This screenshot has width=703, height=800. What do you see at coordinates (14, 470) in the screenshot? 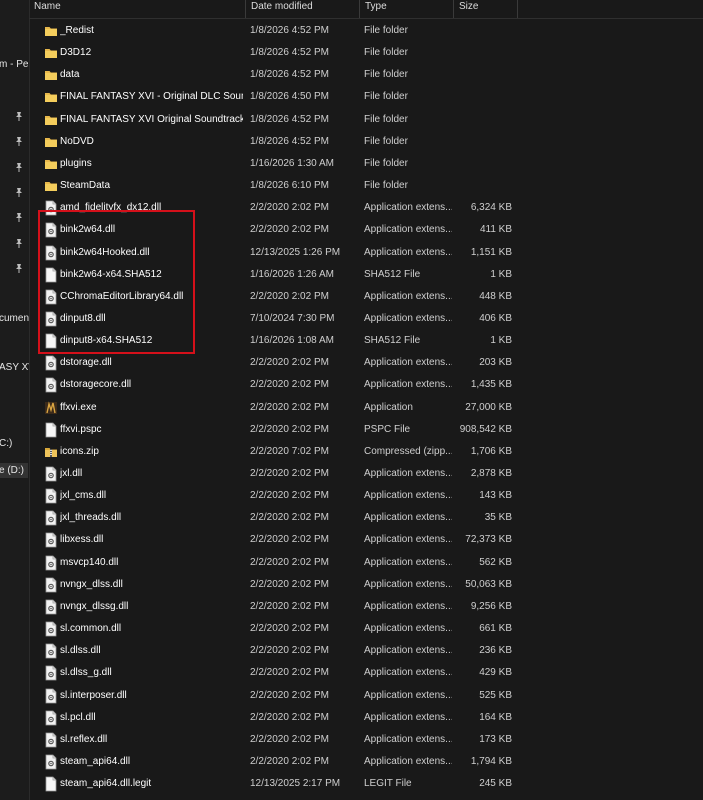
I see `nav-item-drive-d: e (D:)` at bounding box center [14, 470].